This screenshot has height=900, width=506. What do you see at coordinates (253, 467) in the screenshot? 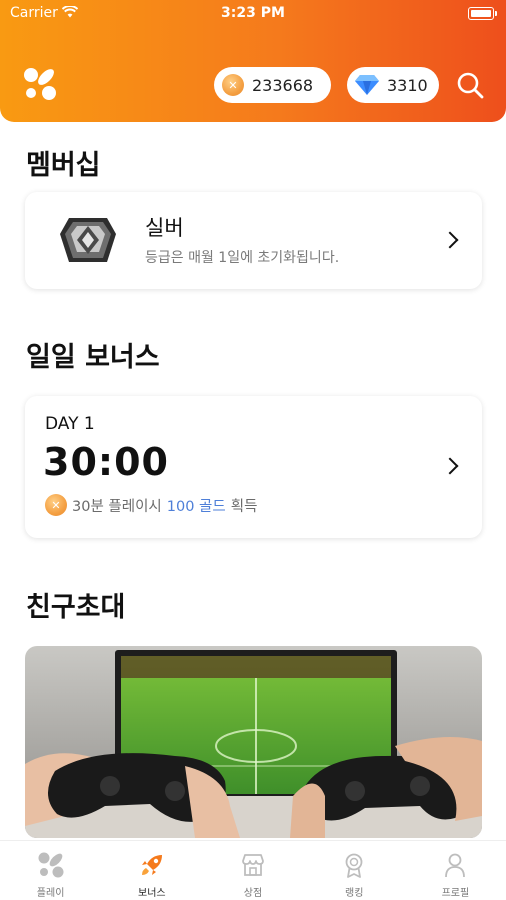
I see `daily-bonus-card: DAY 1 30:00 30분 플레이시 100 골드 획득` at bounding box center [253, 467].